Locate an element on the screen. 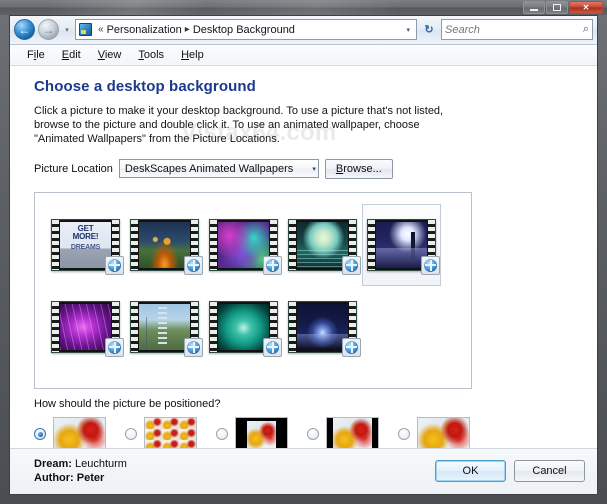  menu-tools-post: ools is located at coordinates (154, 54).